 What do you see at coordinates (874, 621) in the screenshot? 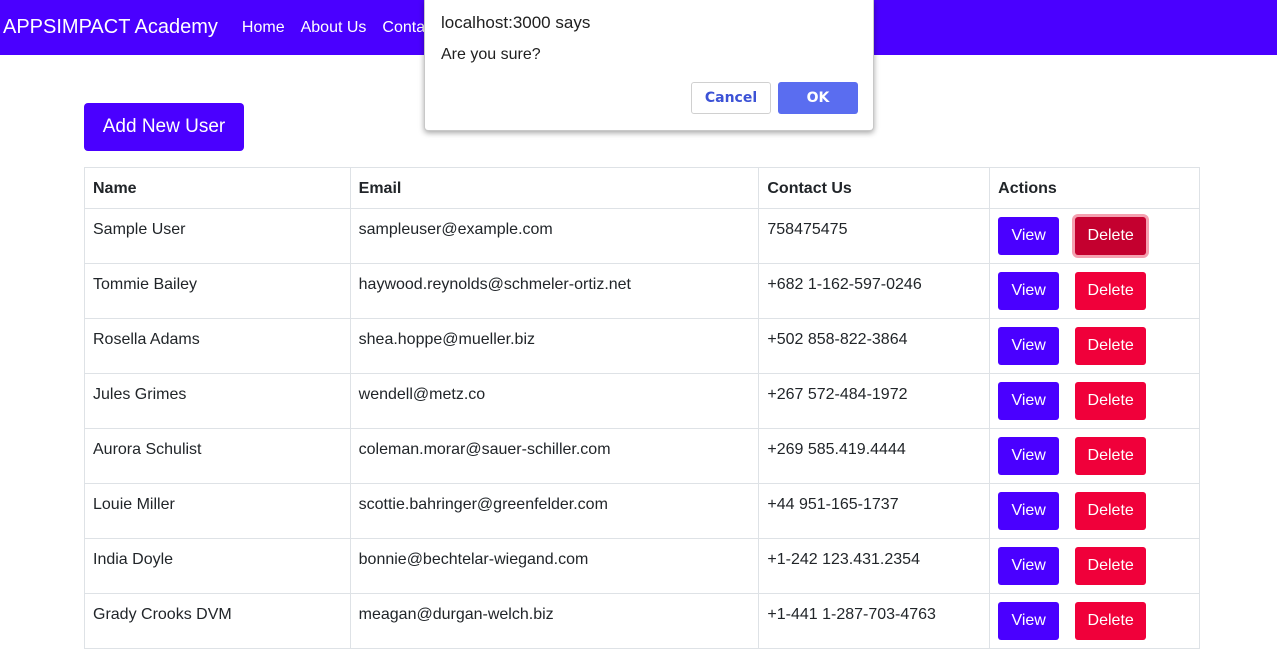
I see `cell-contact: +1-441 1-287-703-4763` at bounding box center [874, 621].